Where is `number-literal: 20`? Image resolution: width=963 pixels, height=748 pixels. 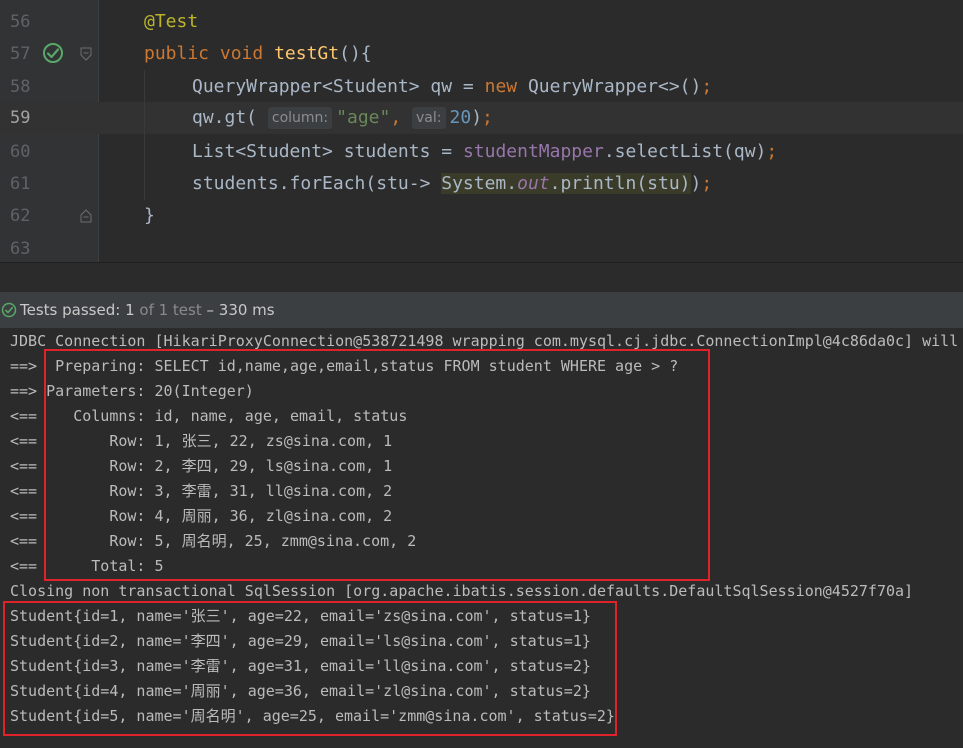
number-literal: 20 is located at coordinates (460, 117).